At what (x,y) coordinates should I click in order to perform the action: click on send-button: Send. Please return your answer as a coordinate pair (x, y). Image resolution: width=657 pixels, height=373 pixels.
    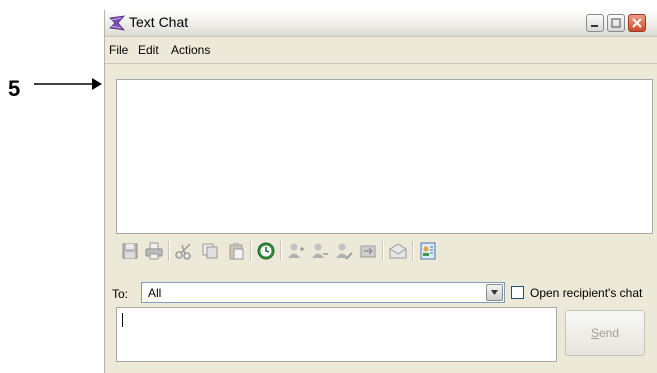
    Looking at the image, I should click on (605, 333).